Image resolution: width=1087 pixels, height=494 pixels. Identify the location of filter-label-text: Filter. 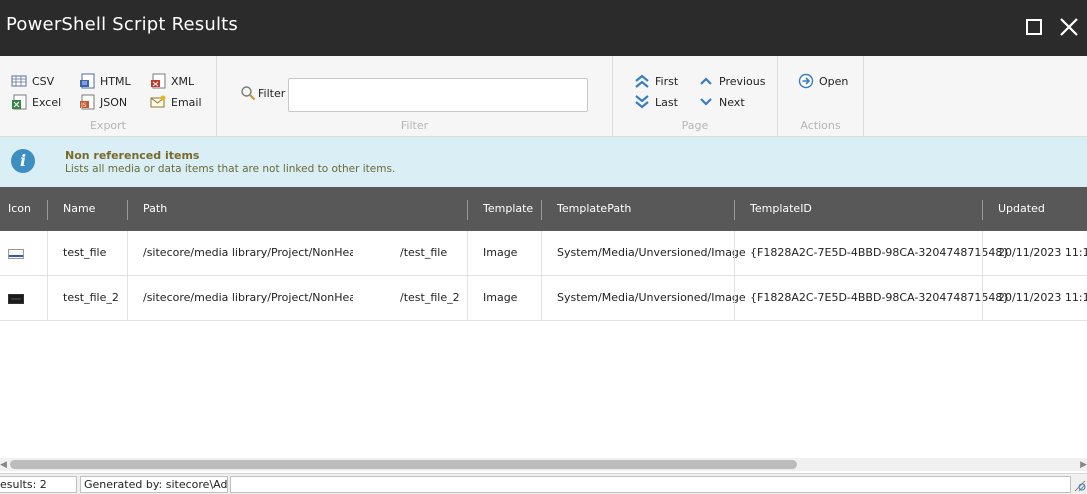
(272, 93).